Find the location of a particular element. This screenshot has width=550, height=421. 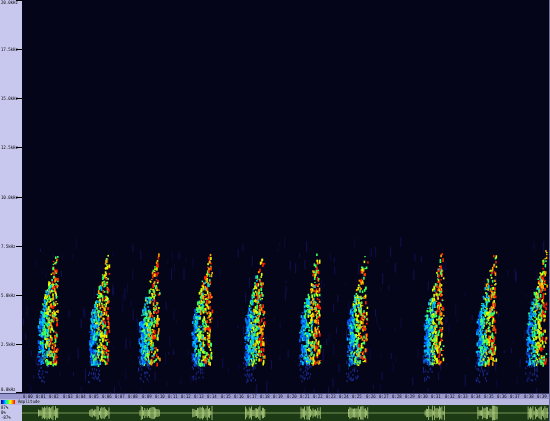

frequency-tick-label: 5.0kHz is located at coordinates (8, 295).